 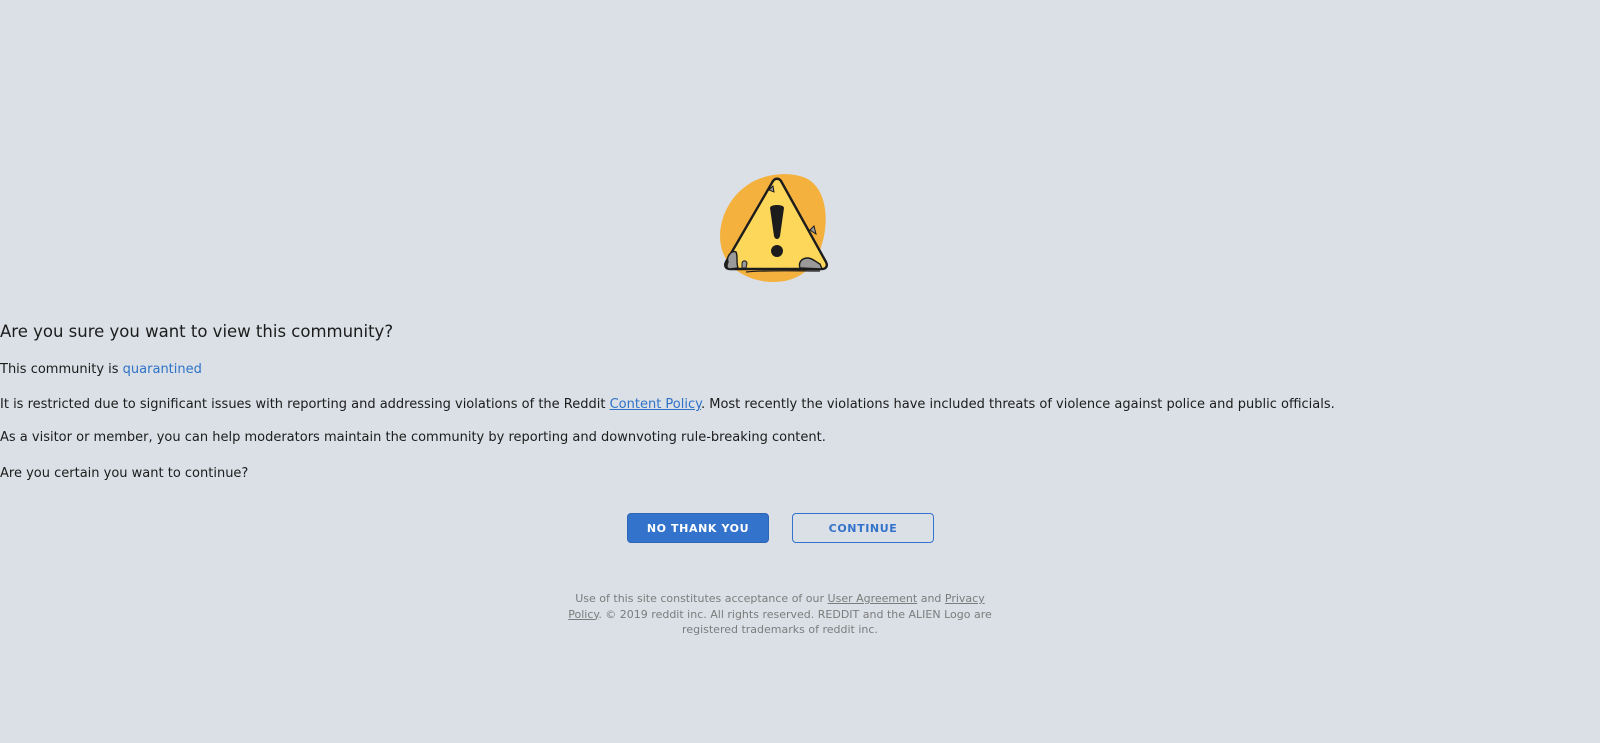 What do you see at coordinates (698, 528) in the screenshot?
I see `no-thank-you-button: NO THANK YOU` at bounding box center [698, 528].